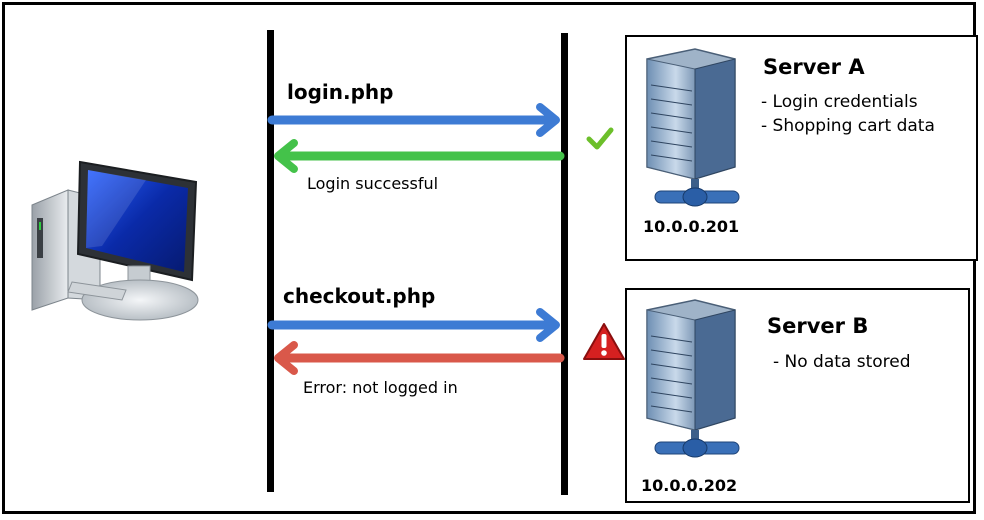  What do you see at coordinates (848, 126) in the screenshot?
I see `list-item: - Shopping cart data` at bounding box center [848, 126].